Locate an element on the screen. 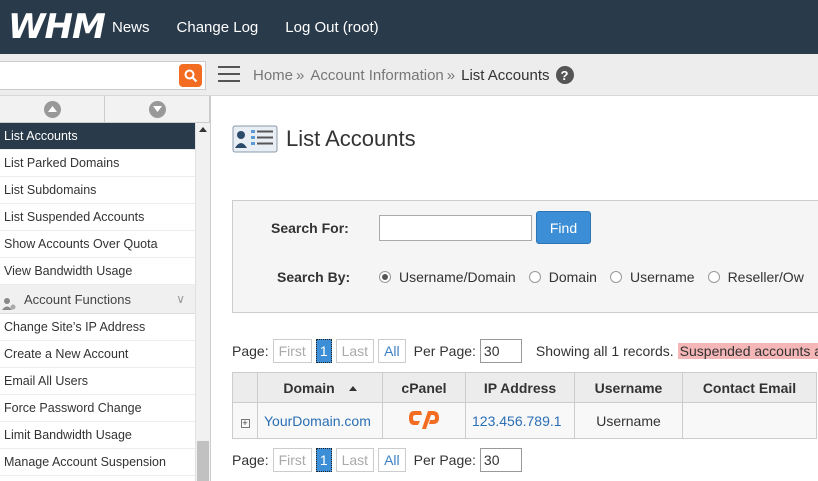  find-button: Find is located at coordinates (563, 227).